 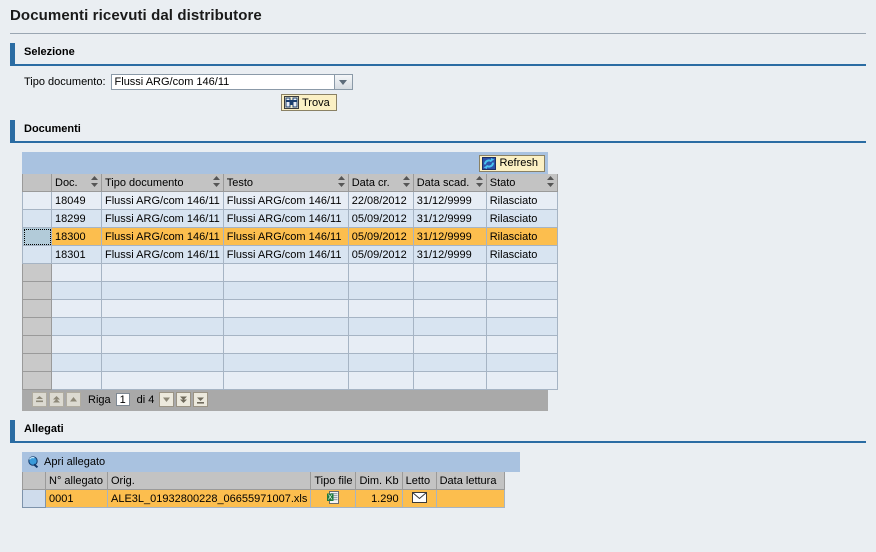 I want to click on magnifier-icon, so click(x=33, y=462).